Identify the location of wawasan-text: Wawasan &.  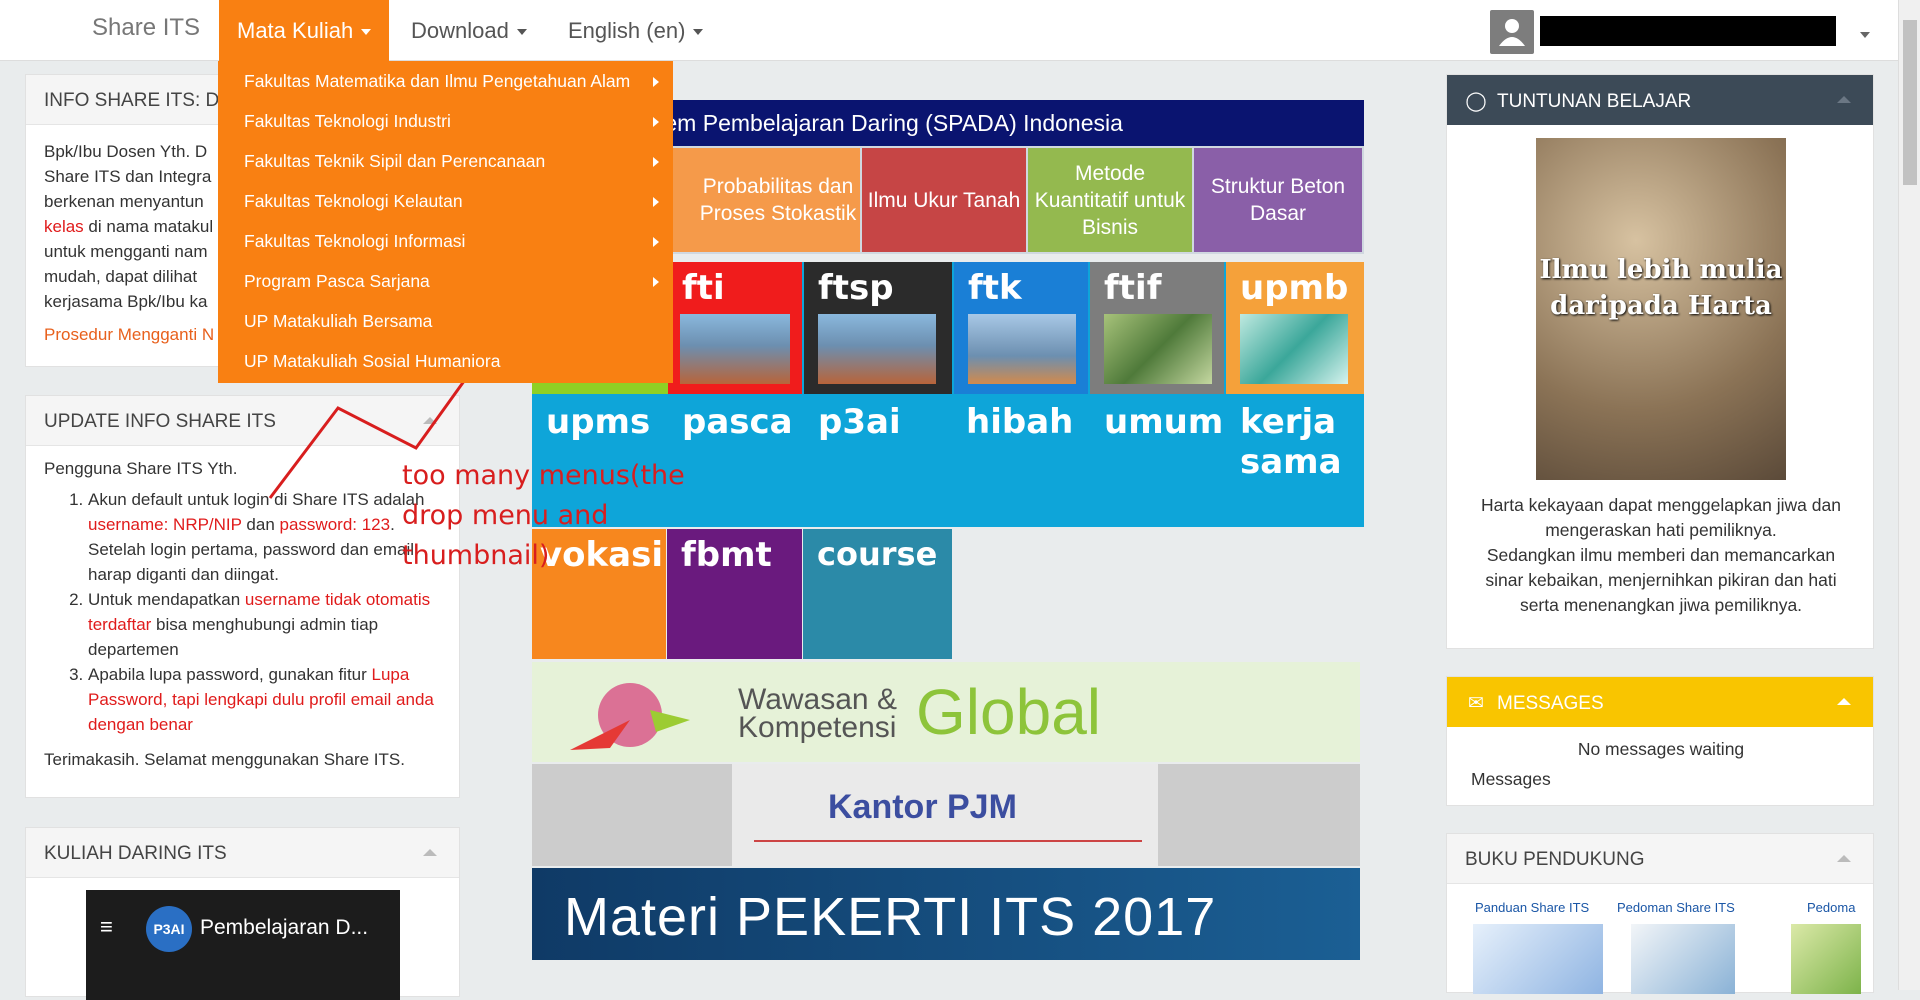
(817, 699).